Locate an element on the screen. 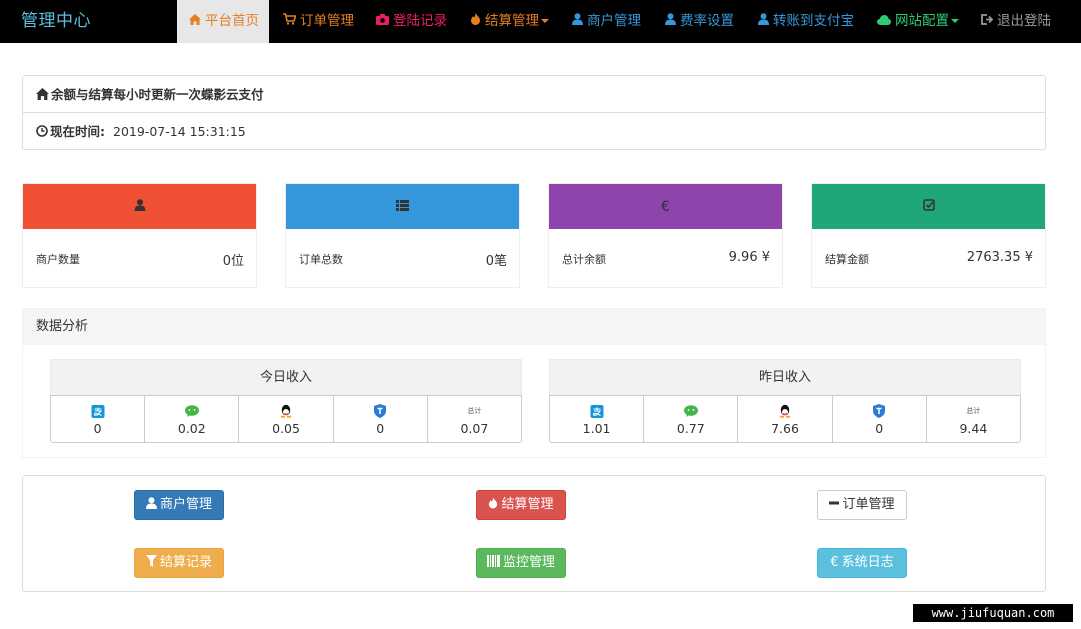 This screenshot has height=629, width=1081. settlement-manage-button: 结算管理 is located at coordinates (521, 505).